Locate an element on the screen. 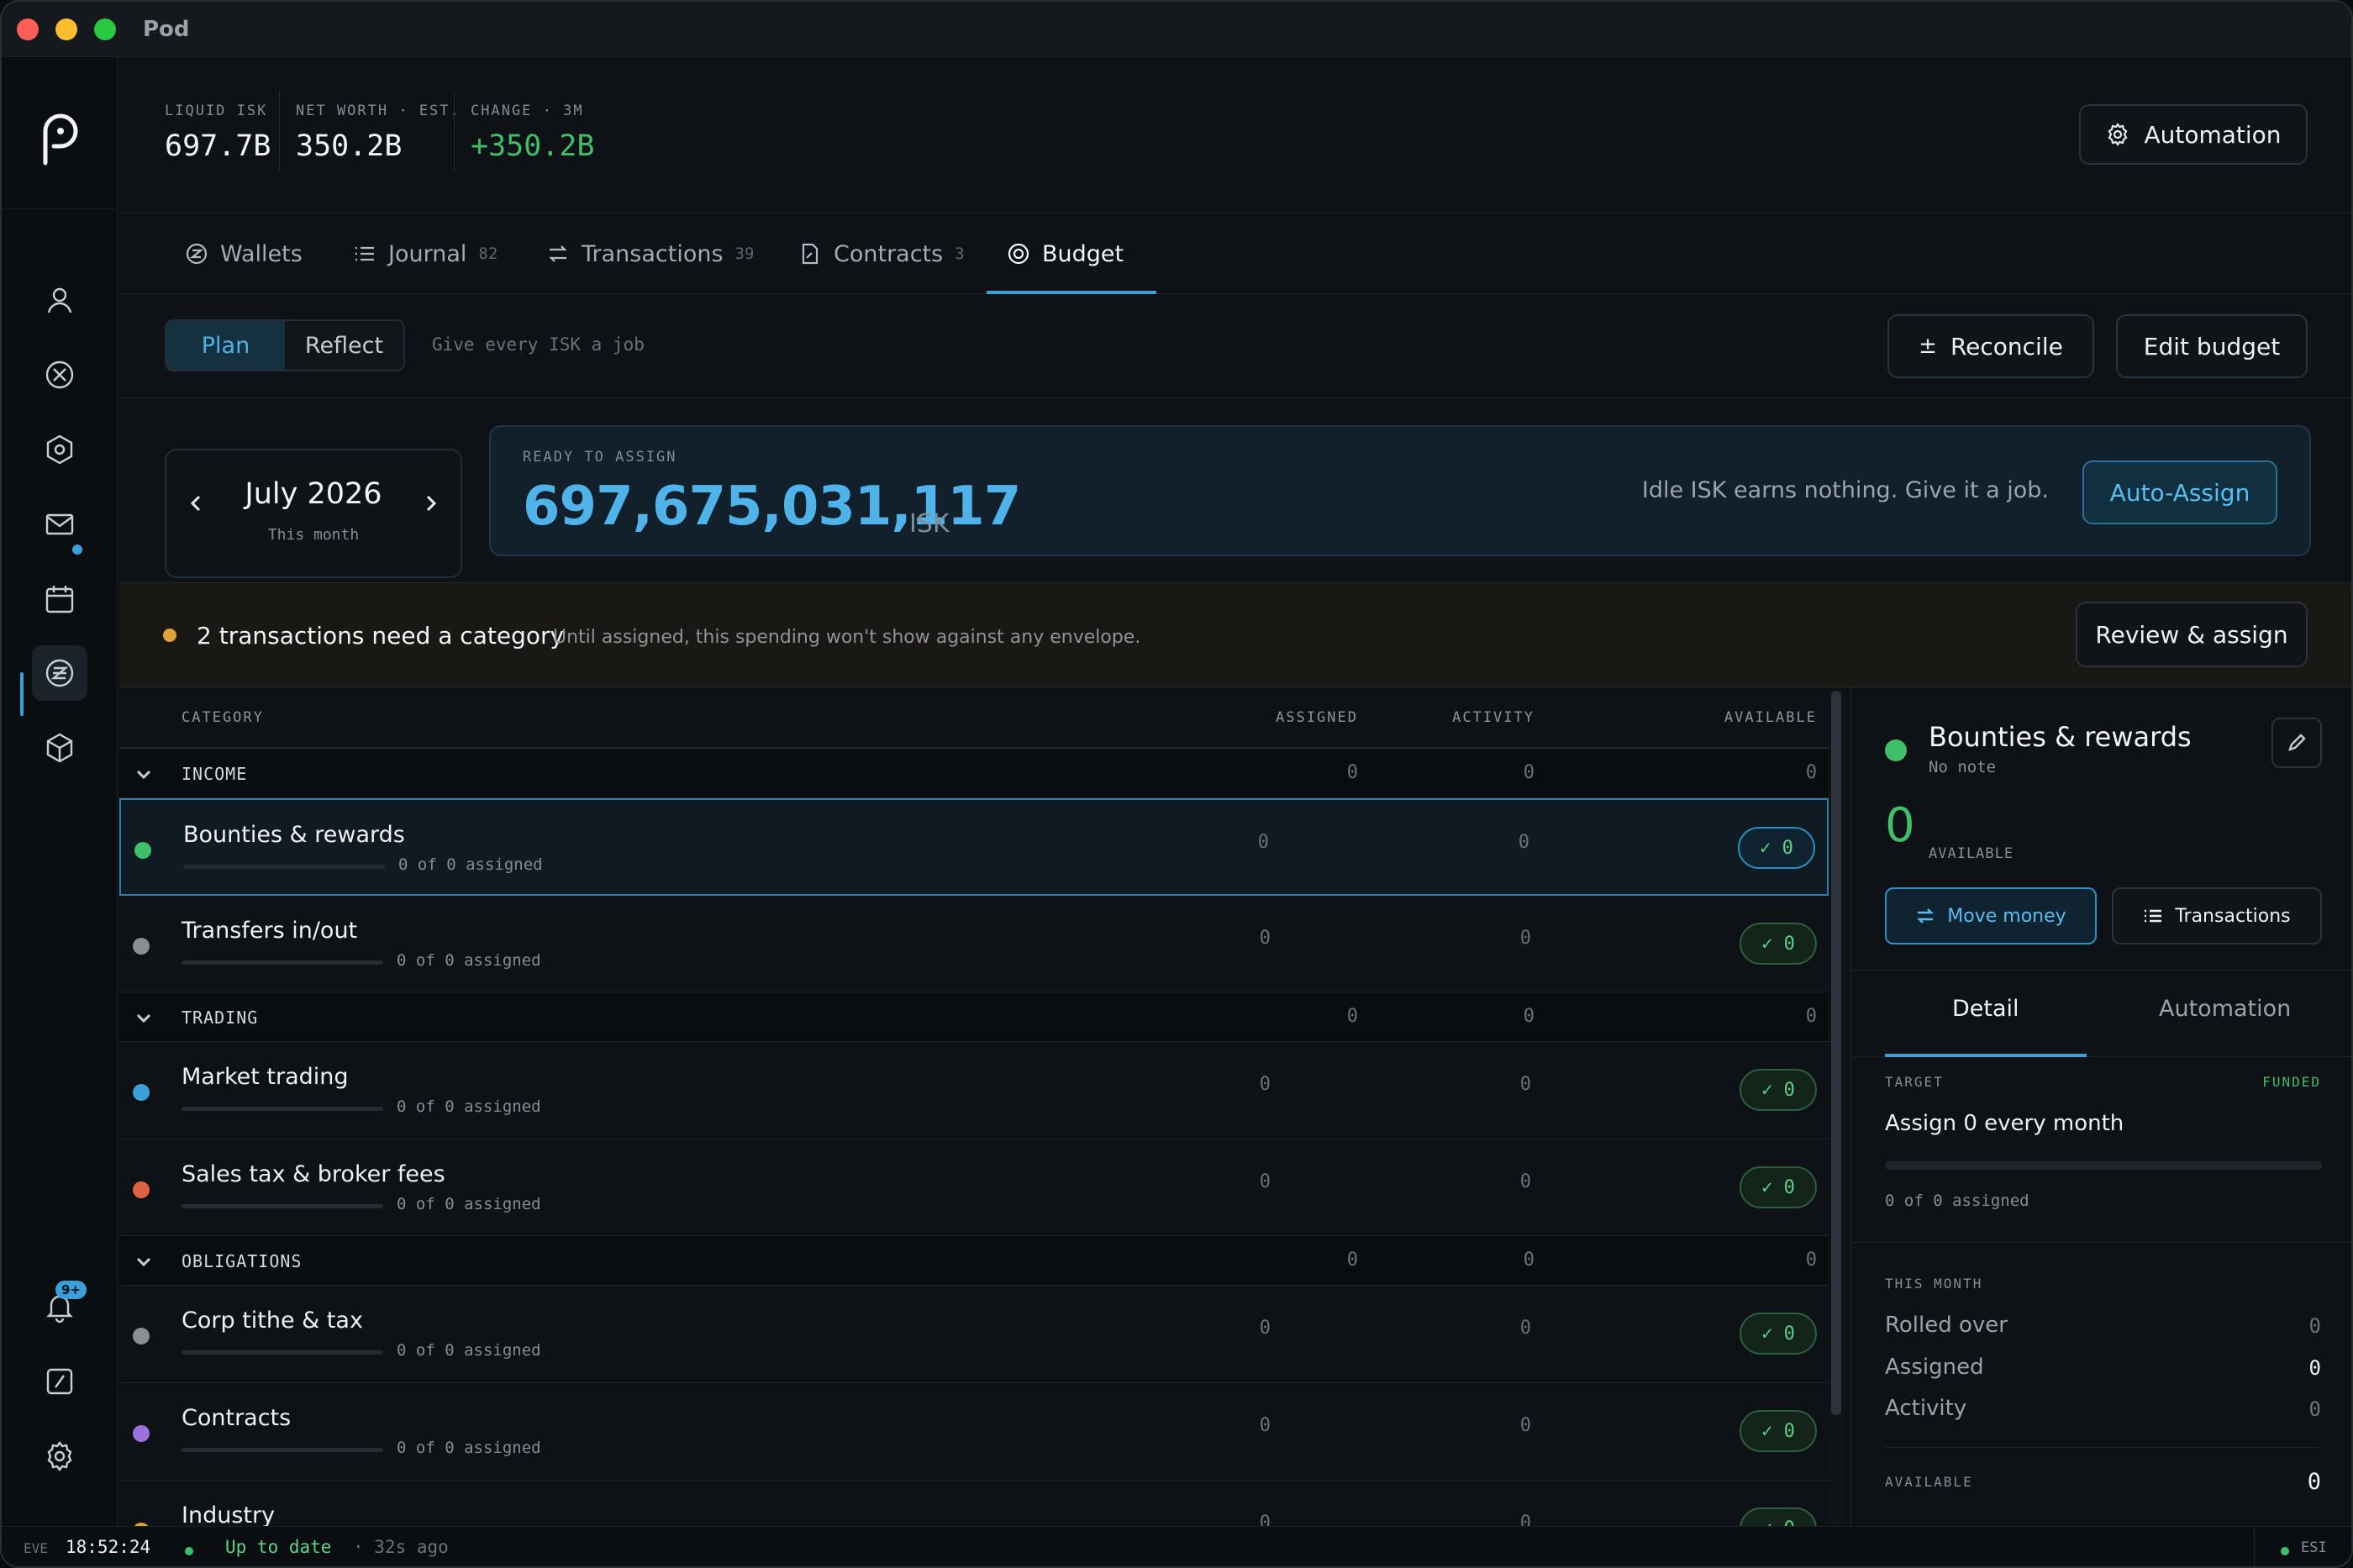 The height and width of the screenshot is (1568, 2353). move-money-button: Move money is located at coordinates (1991, 915).